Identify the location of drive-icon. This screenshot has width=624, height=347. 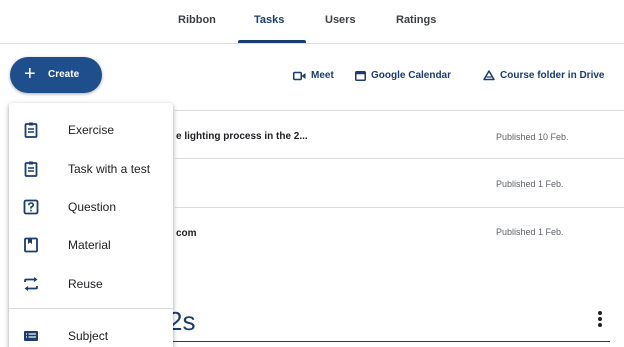
(489, 75).